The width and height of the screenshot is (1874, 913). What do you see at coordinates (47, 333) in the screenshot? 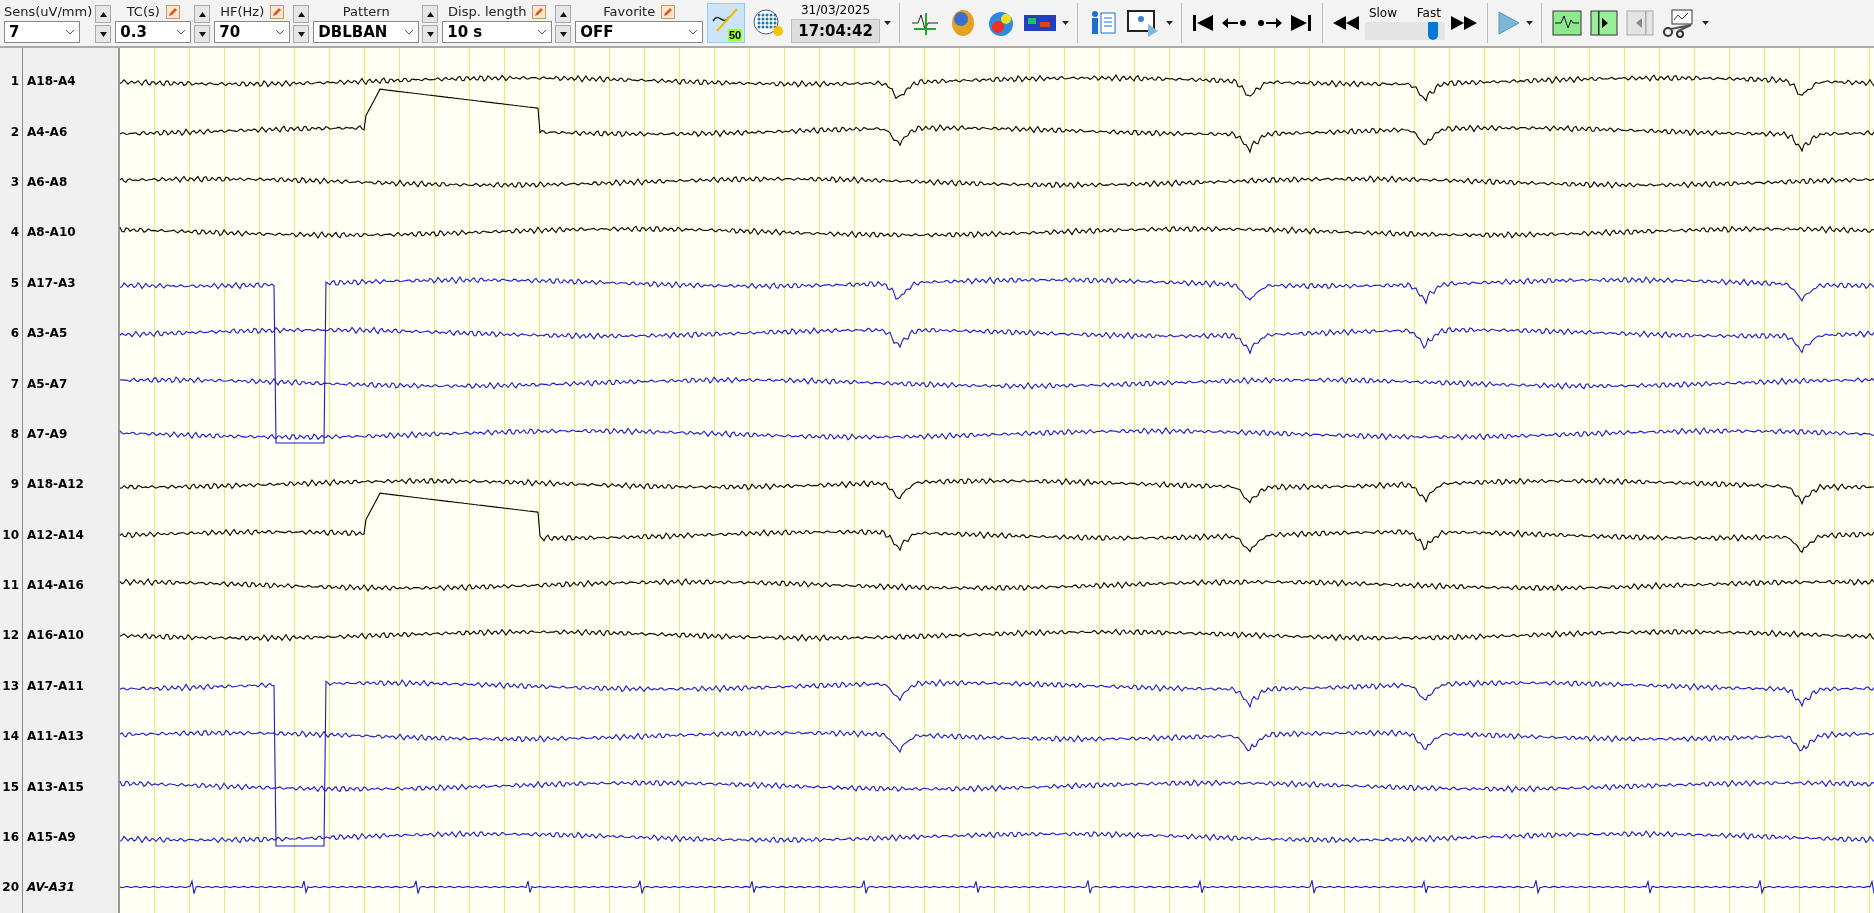
I see `channel-label: A3-A5` at bounding box center [47, 333].